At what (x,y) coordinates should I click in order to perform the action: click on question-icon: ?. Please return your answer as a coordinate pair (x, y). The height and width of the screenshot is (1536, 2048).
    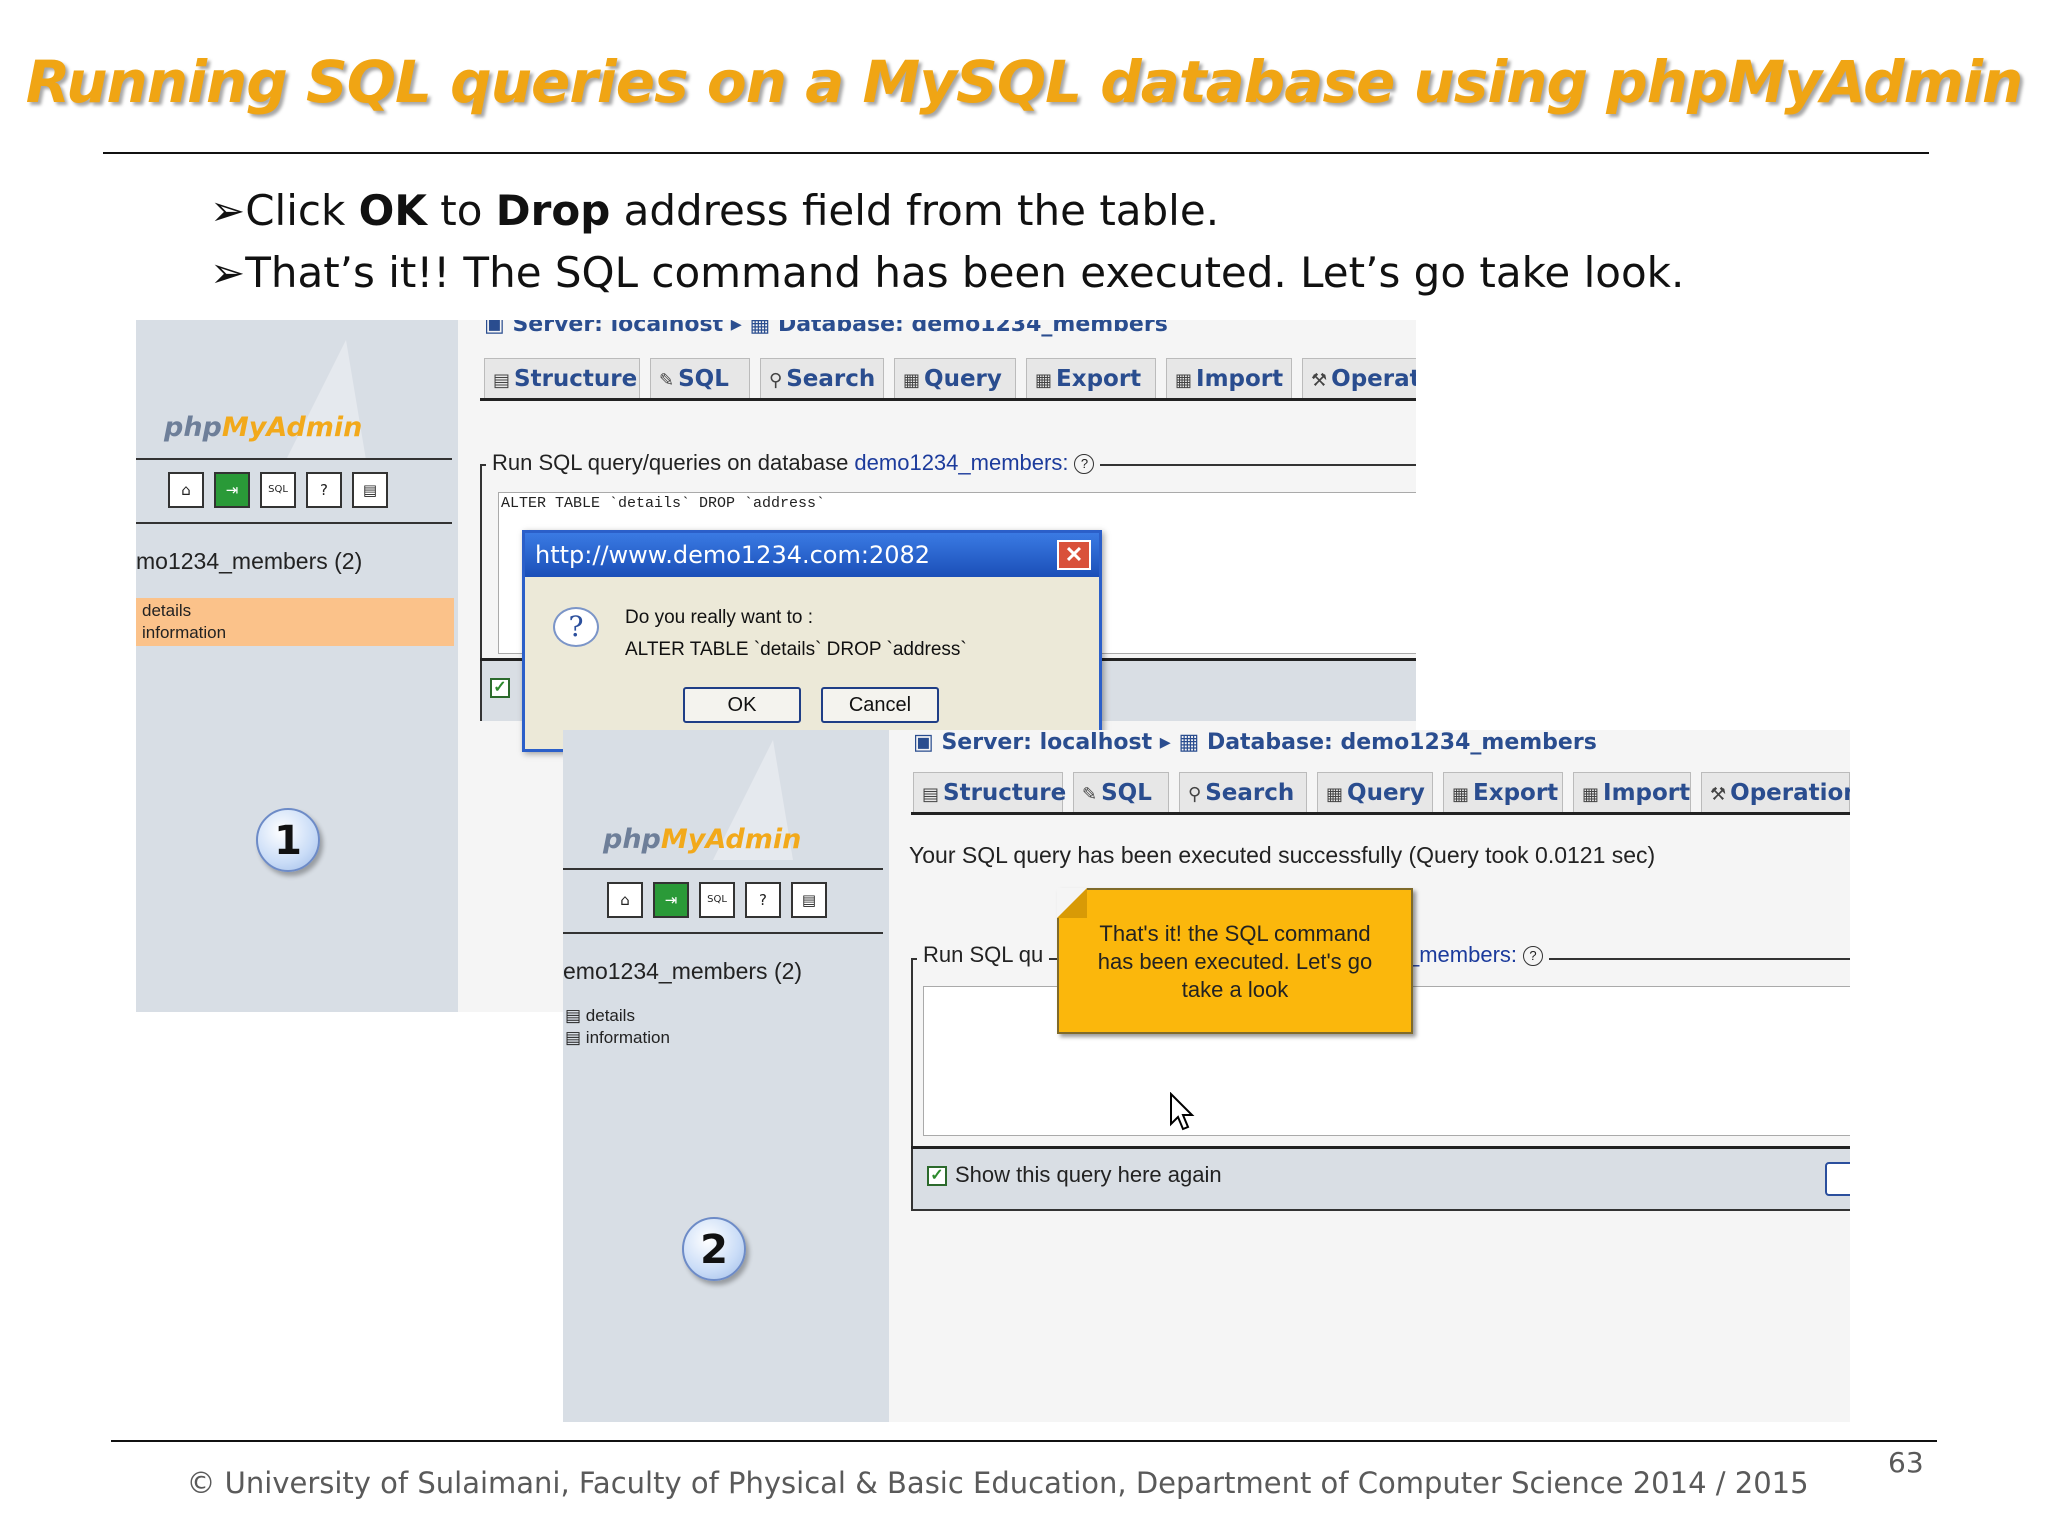
    Looking at the image, I should click on (576, 627).